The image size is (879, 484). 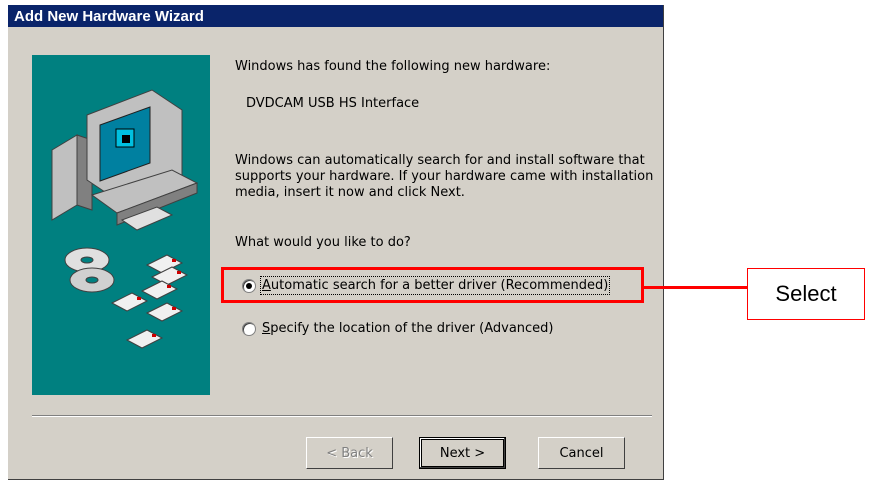 What do you see at coordinates (125, 160) in the screenshot?
I see `computer-icon` at bounding box center [125, 160].